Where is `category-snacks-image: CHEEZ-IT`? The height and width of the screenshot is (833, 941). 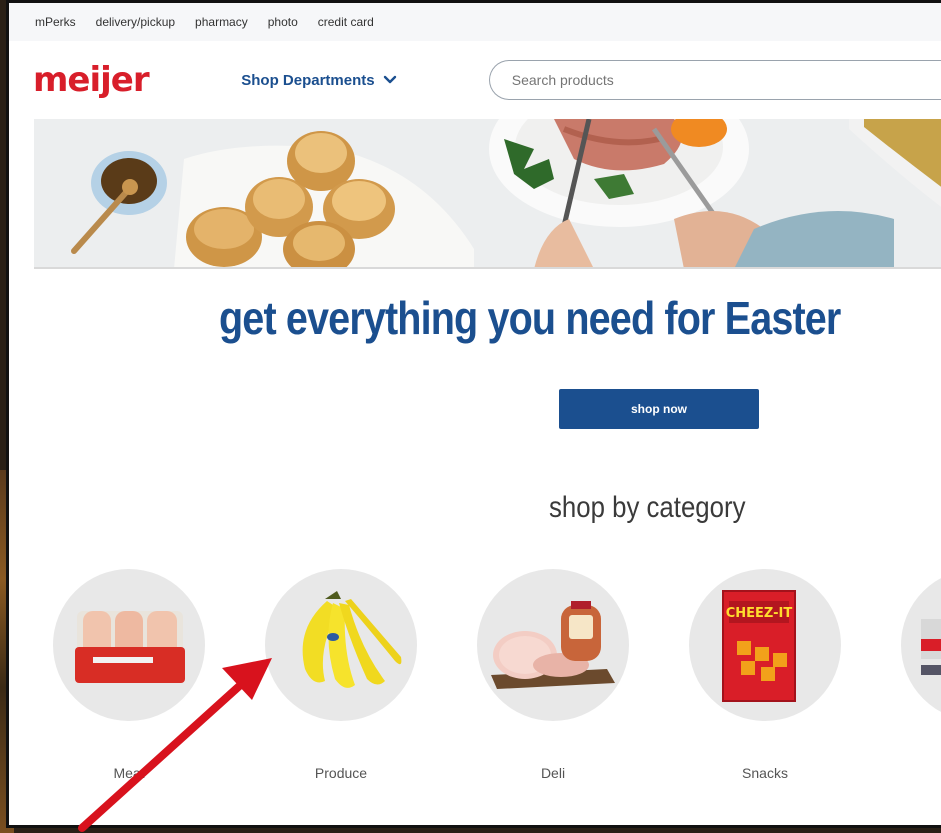
category-snacks-image: CHEEZ-IT is located at coordinates (765, 645).